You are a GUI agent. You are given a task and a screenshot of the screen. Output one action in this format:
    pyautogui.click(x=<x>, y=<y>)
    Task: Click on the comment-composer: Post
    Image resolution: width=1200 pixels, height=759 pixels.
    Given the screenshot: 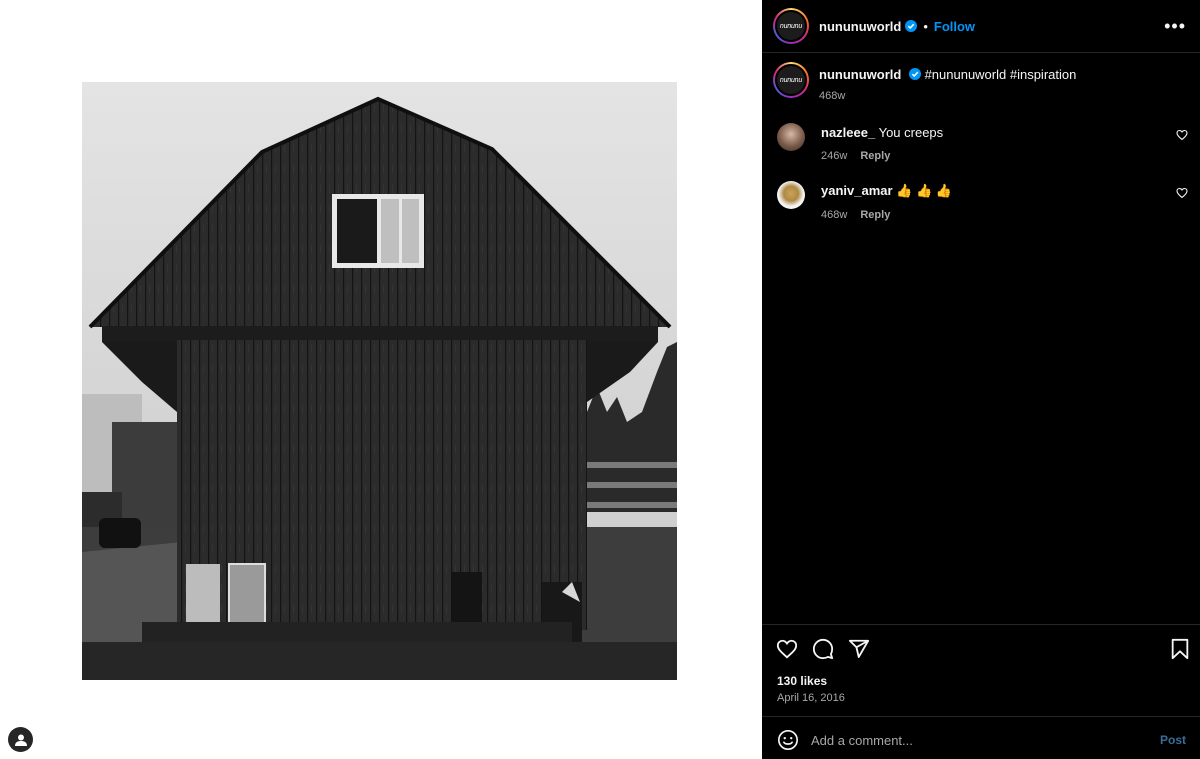 What is the action you would take?
    pyautogui.click(x=981, y=740)
    